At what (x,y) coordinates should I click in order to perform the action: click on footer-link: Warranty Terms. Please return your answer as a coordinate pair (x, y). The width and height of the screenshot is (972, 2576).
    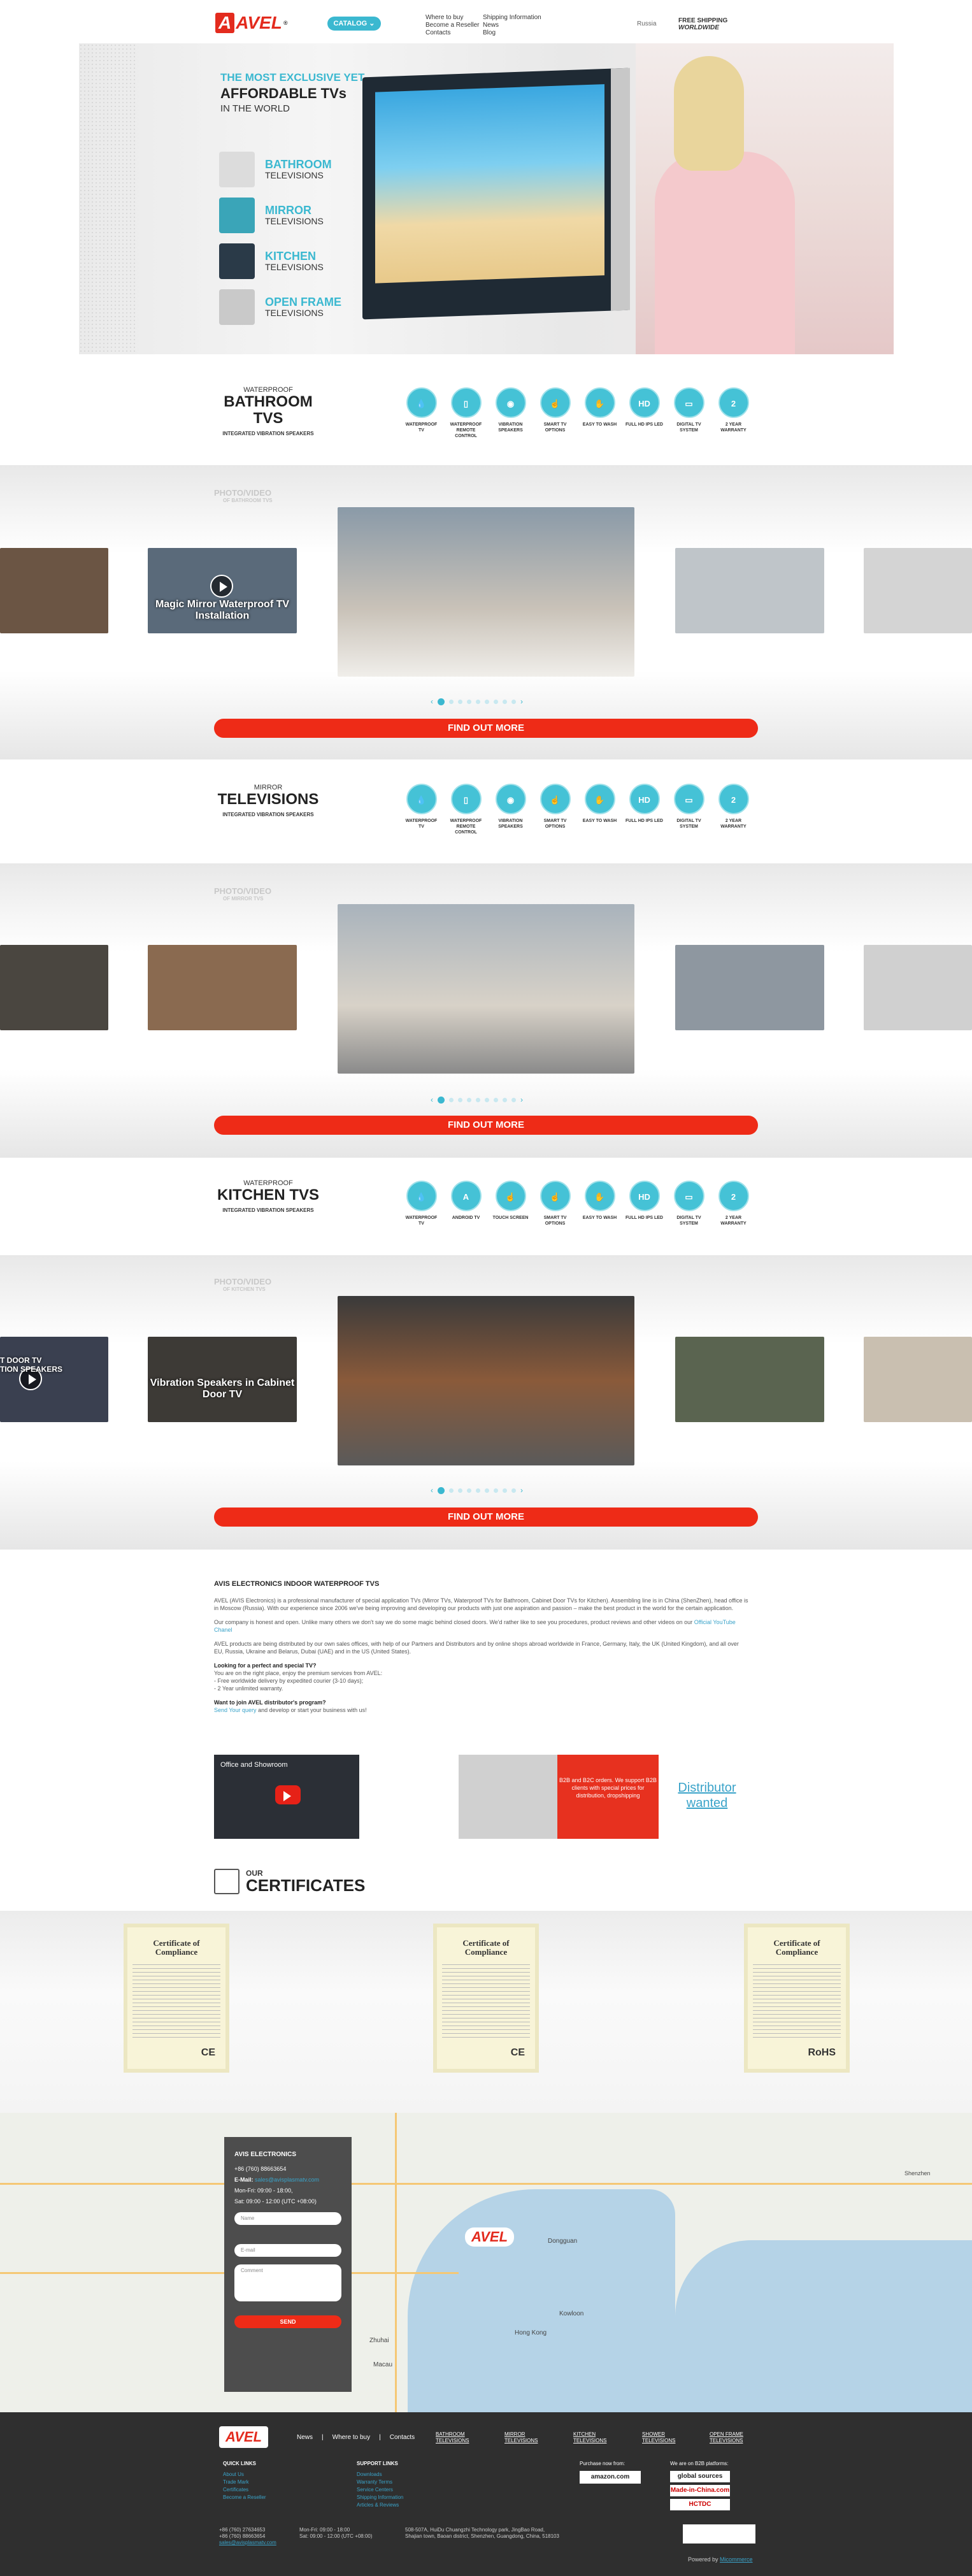
    Looking at the image, I should click on (380, 2482).